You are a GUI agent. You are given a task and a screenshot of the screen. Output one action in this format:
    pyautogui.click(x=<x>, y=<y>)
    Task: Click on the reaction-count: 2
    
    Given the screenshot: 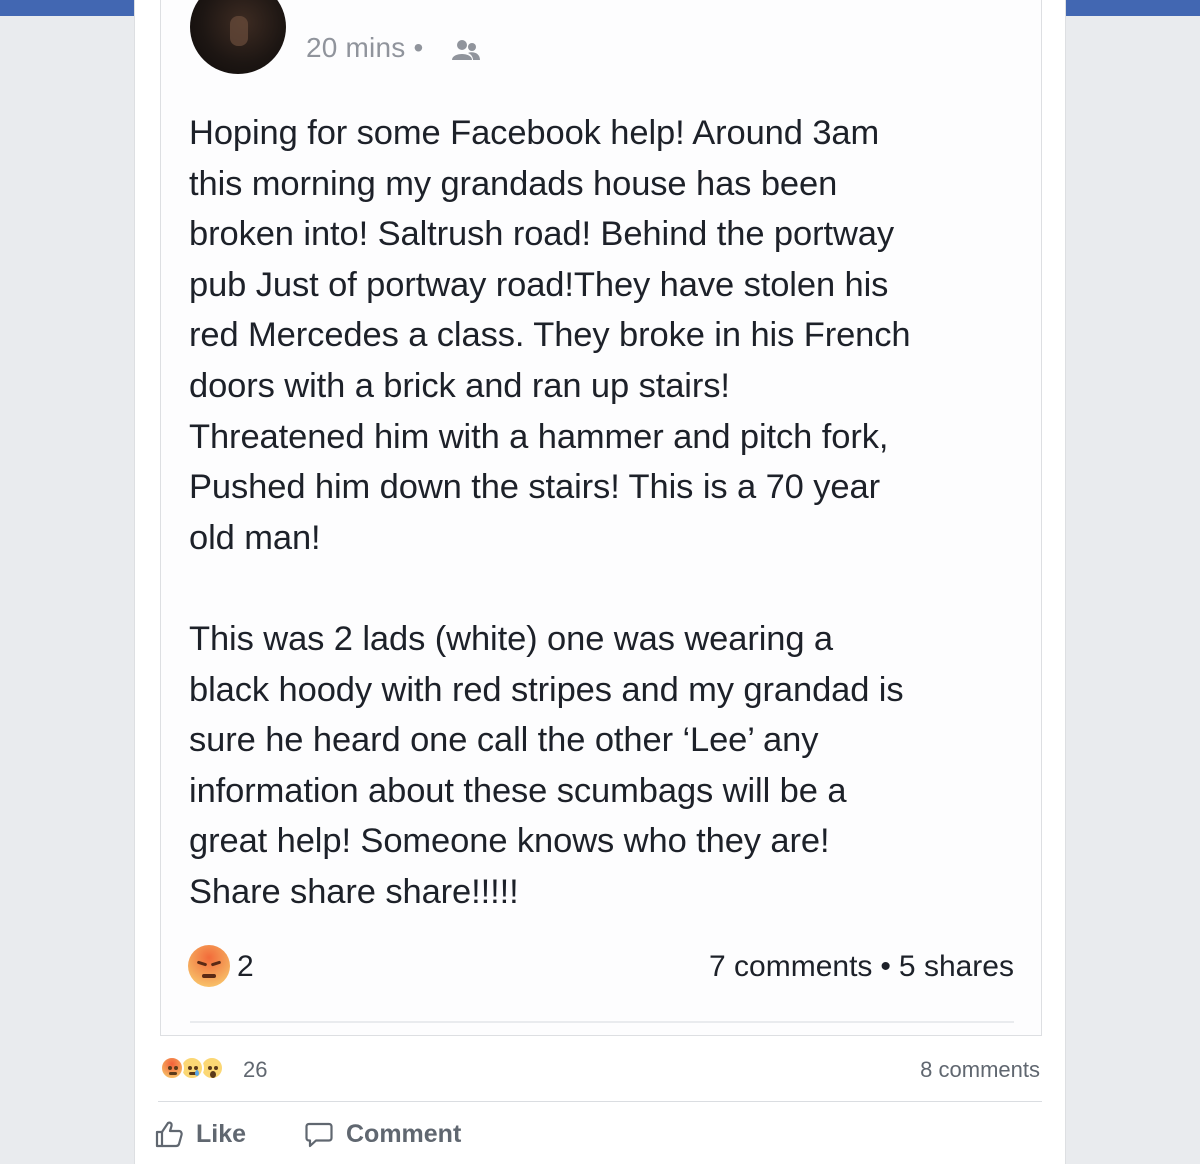 What is the action you would take?
    pyautogui.click(x=245, y=967)
    